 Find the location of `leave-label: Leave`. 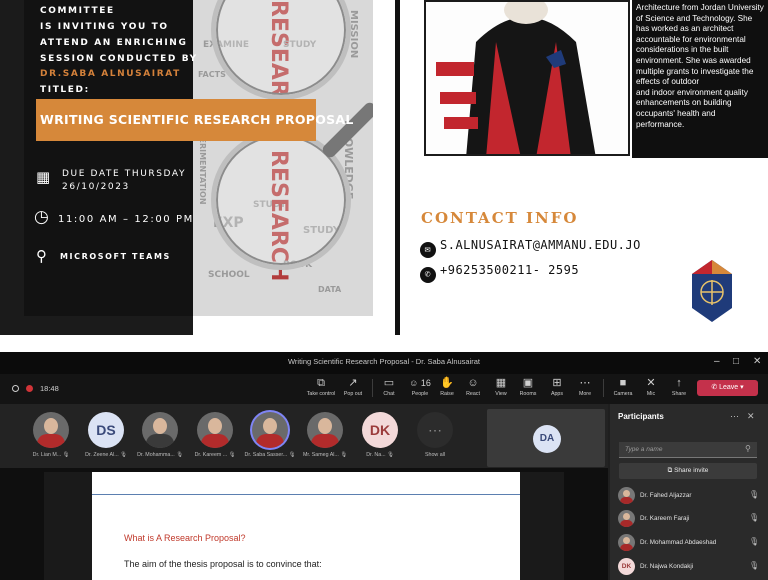

leave-label: Leave is located at coordinates (729, 387).